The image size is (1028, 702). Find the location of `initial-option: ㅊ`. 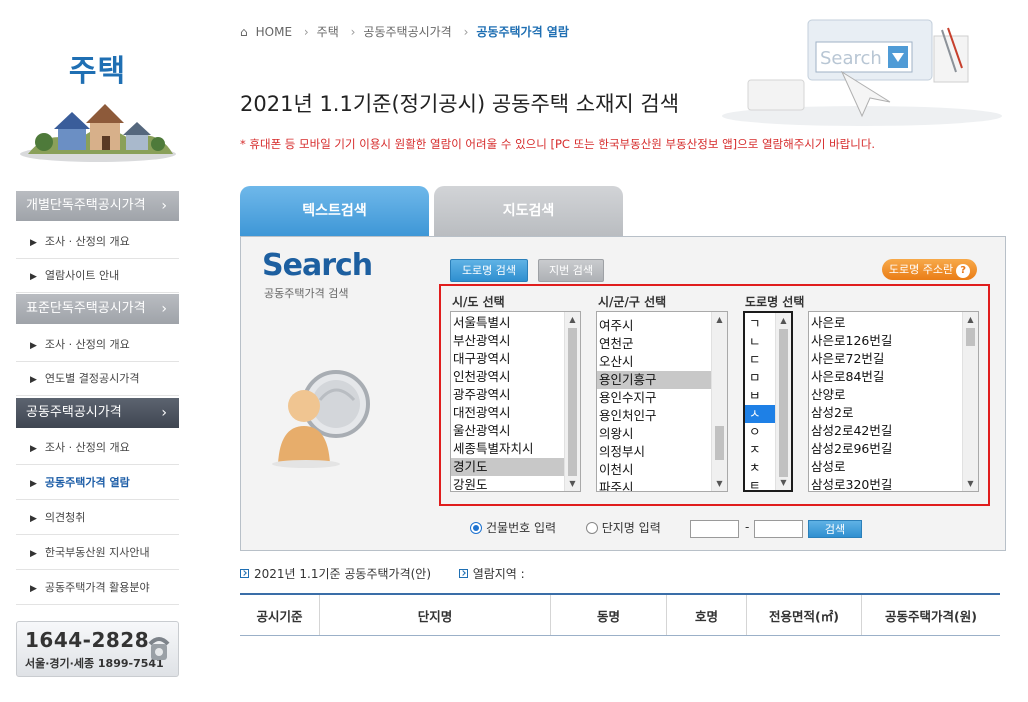

initial-option: ㅊ is located at coordinates (760, 468).